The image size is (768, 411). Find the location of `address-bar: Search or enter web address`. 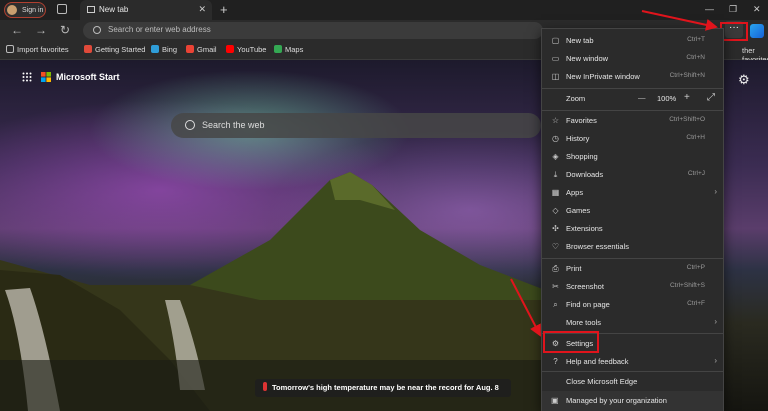

address-bar: Search or enter web address is located at coordinates (313, 30).